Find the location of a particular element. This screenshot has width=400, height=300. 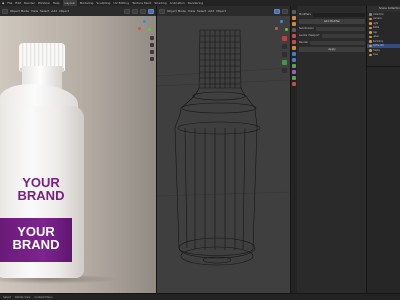

prop-row-subdivision: Subdivision is located at coordinates (332, 28).